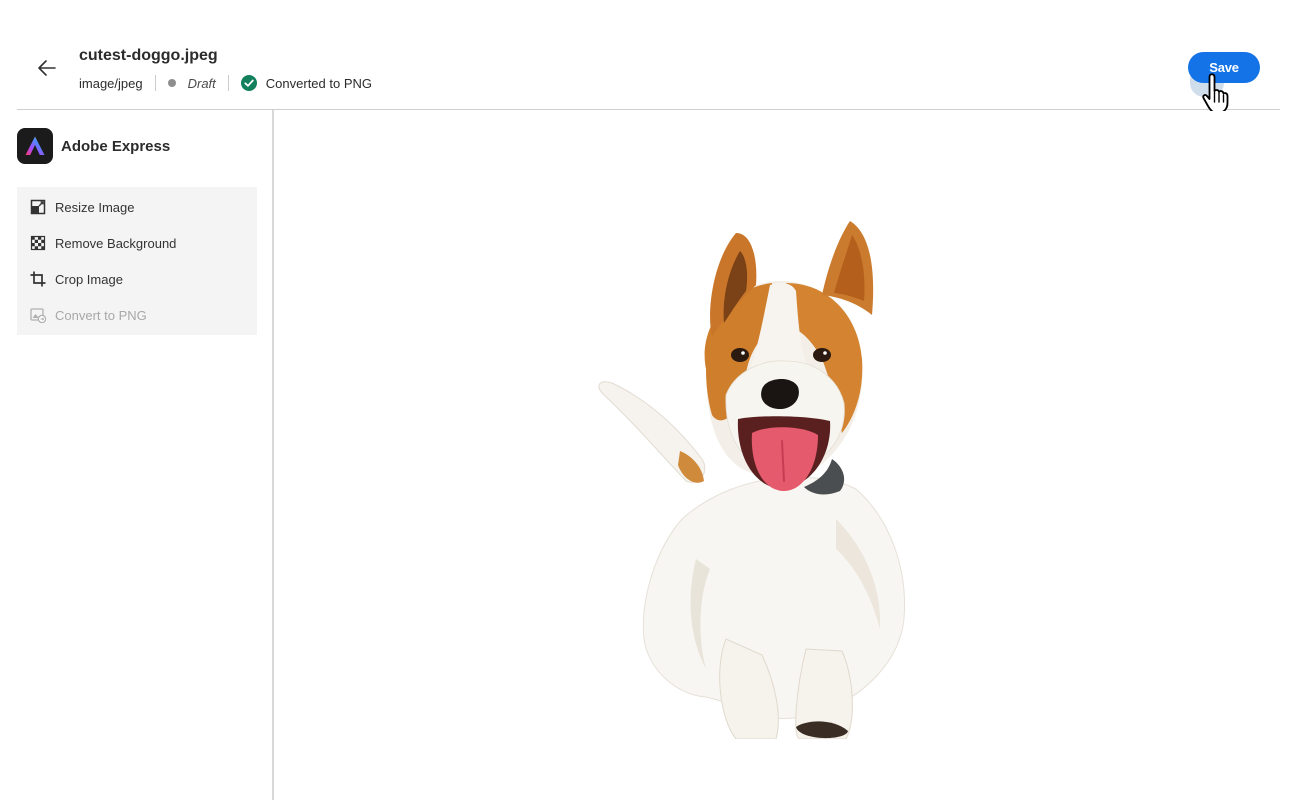  What do you see at coordinates (137, 207) in the screenshot?
I see `tool-resize-image: Resize Image` at bounding box center [137, 207].